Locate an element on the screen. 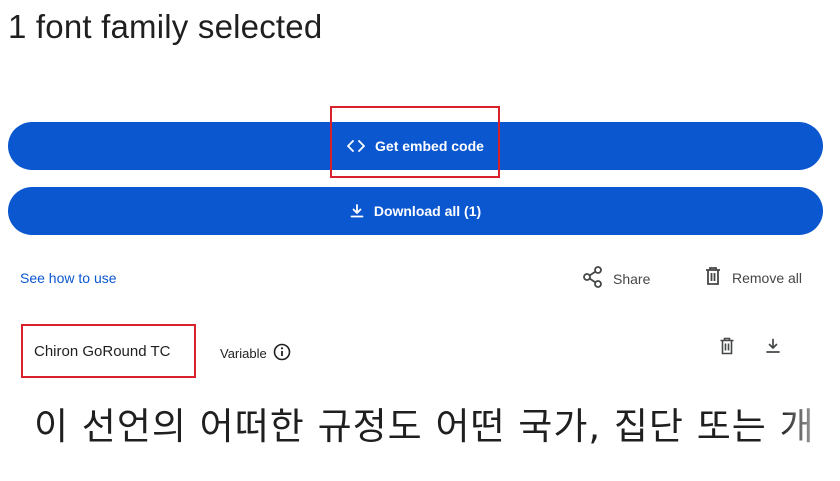 This screenshot has width=840, height=481. download-font-button is located at coordinates (773, 348).